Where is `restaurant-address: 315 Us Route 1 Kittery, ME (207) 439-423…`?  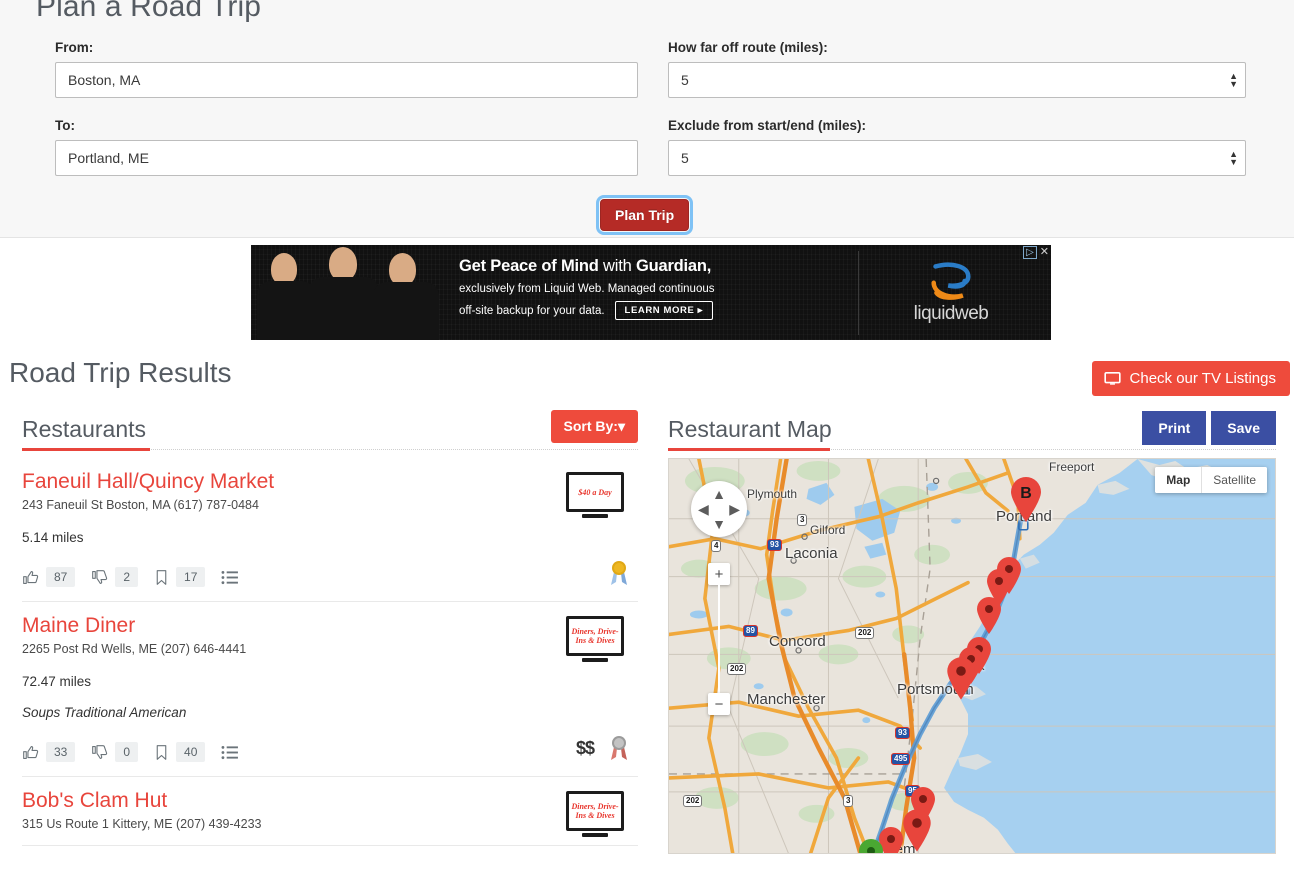
restaurant-address: 315 Us Route 1 Kittery, ME (207) 439-423… is located at coordinates (142, 824).